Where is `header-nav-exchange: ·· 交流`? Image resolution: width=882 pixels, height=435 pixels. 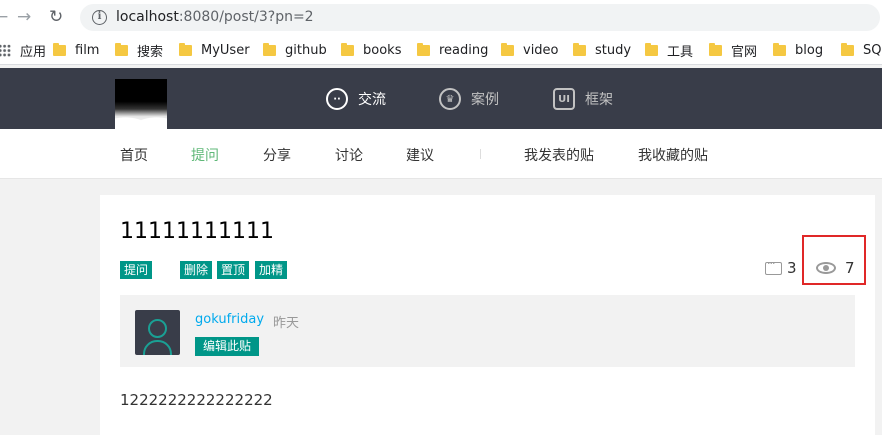 header-nav-exchange: ·· 交流 is located at coordinates (356, 99).